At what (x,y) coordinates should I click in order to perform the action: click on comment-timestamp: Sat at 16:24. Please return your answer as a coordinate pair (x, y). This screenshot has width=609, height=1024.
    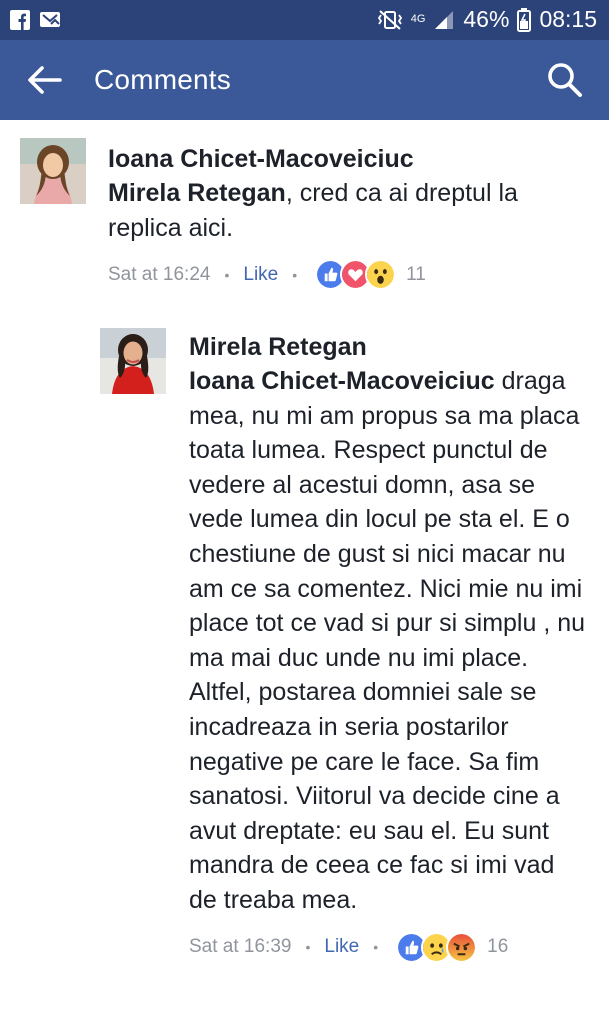
    Looking at the image, I should click on (159, 274).